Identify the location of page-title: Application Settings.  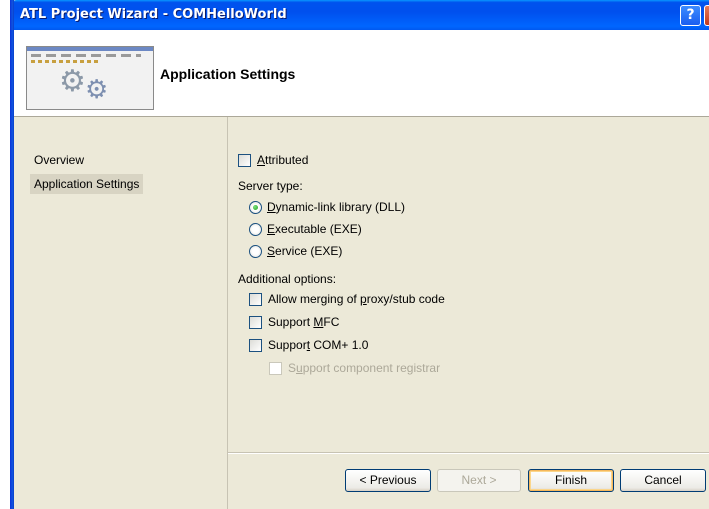
(228, 74).